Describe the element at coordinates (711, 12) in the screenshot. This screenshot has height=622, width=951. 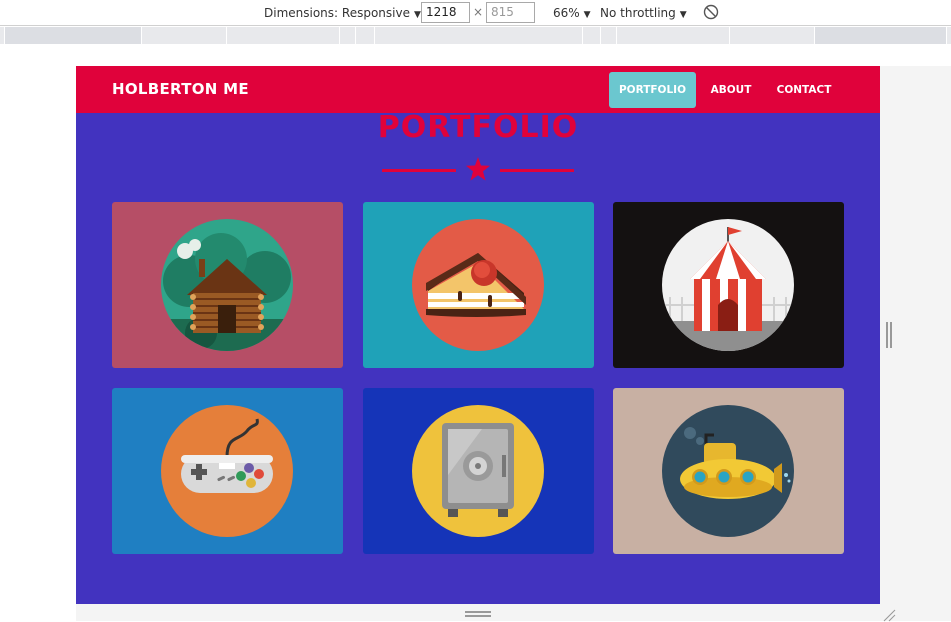
I see `rotate-icon` at that location.